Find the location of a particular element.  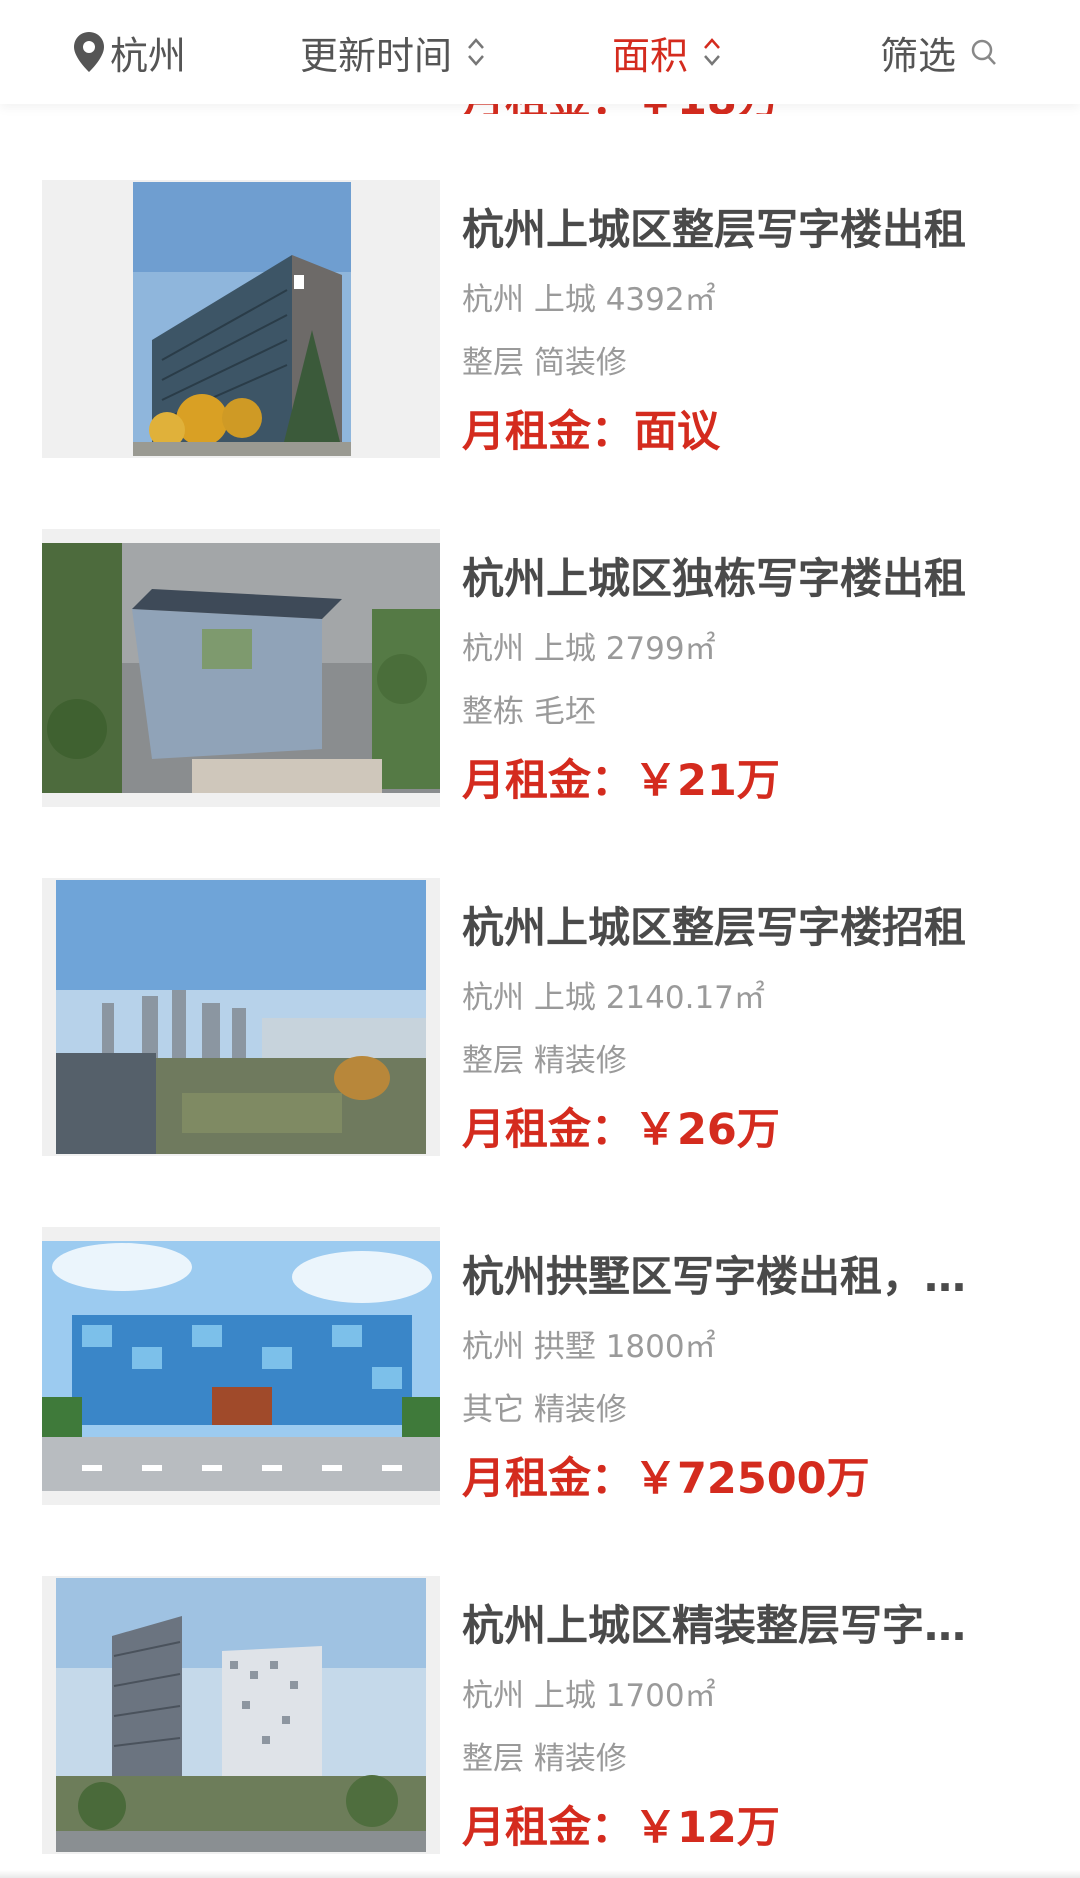

sort-area-label: 面积 is located at coordinates (650, 55).